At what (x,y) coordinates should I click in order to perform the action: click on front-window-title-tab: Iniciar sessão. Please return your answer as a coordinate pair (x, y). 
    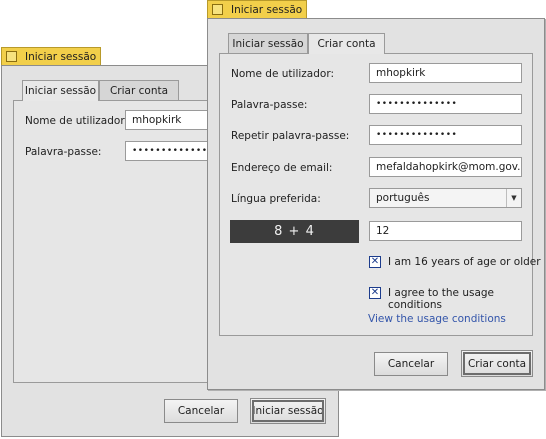
    Looking at the image, I should click on (257, 9).